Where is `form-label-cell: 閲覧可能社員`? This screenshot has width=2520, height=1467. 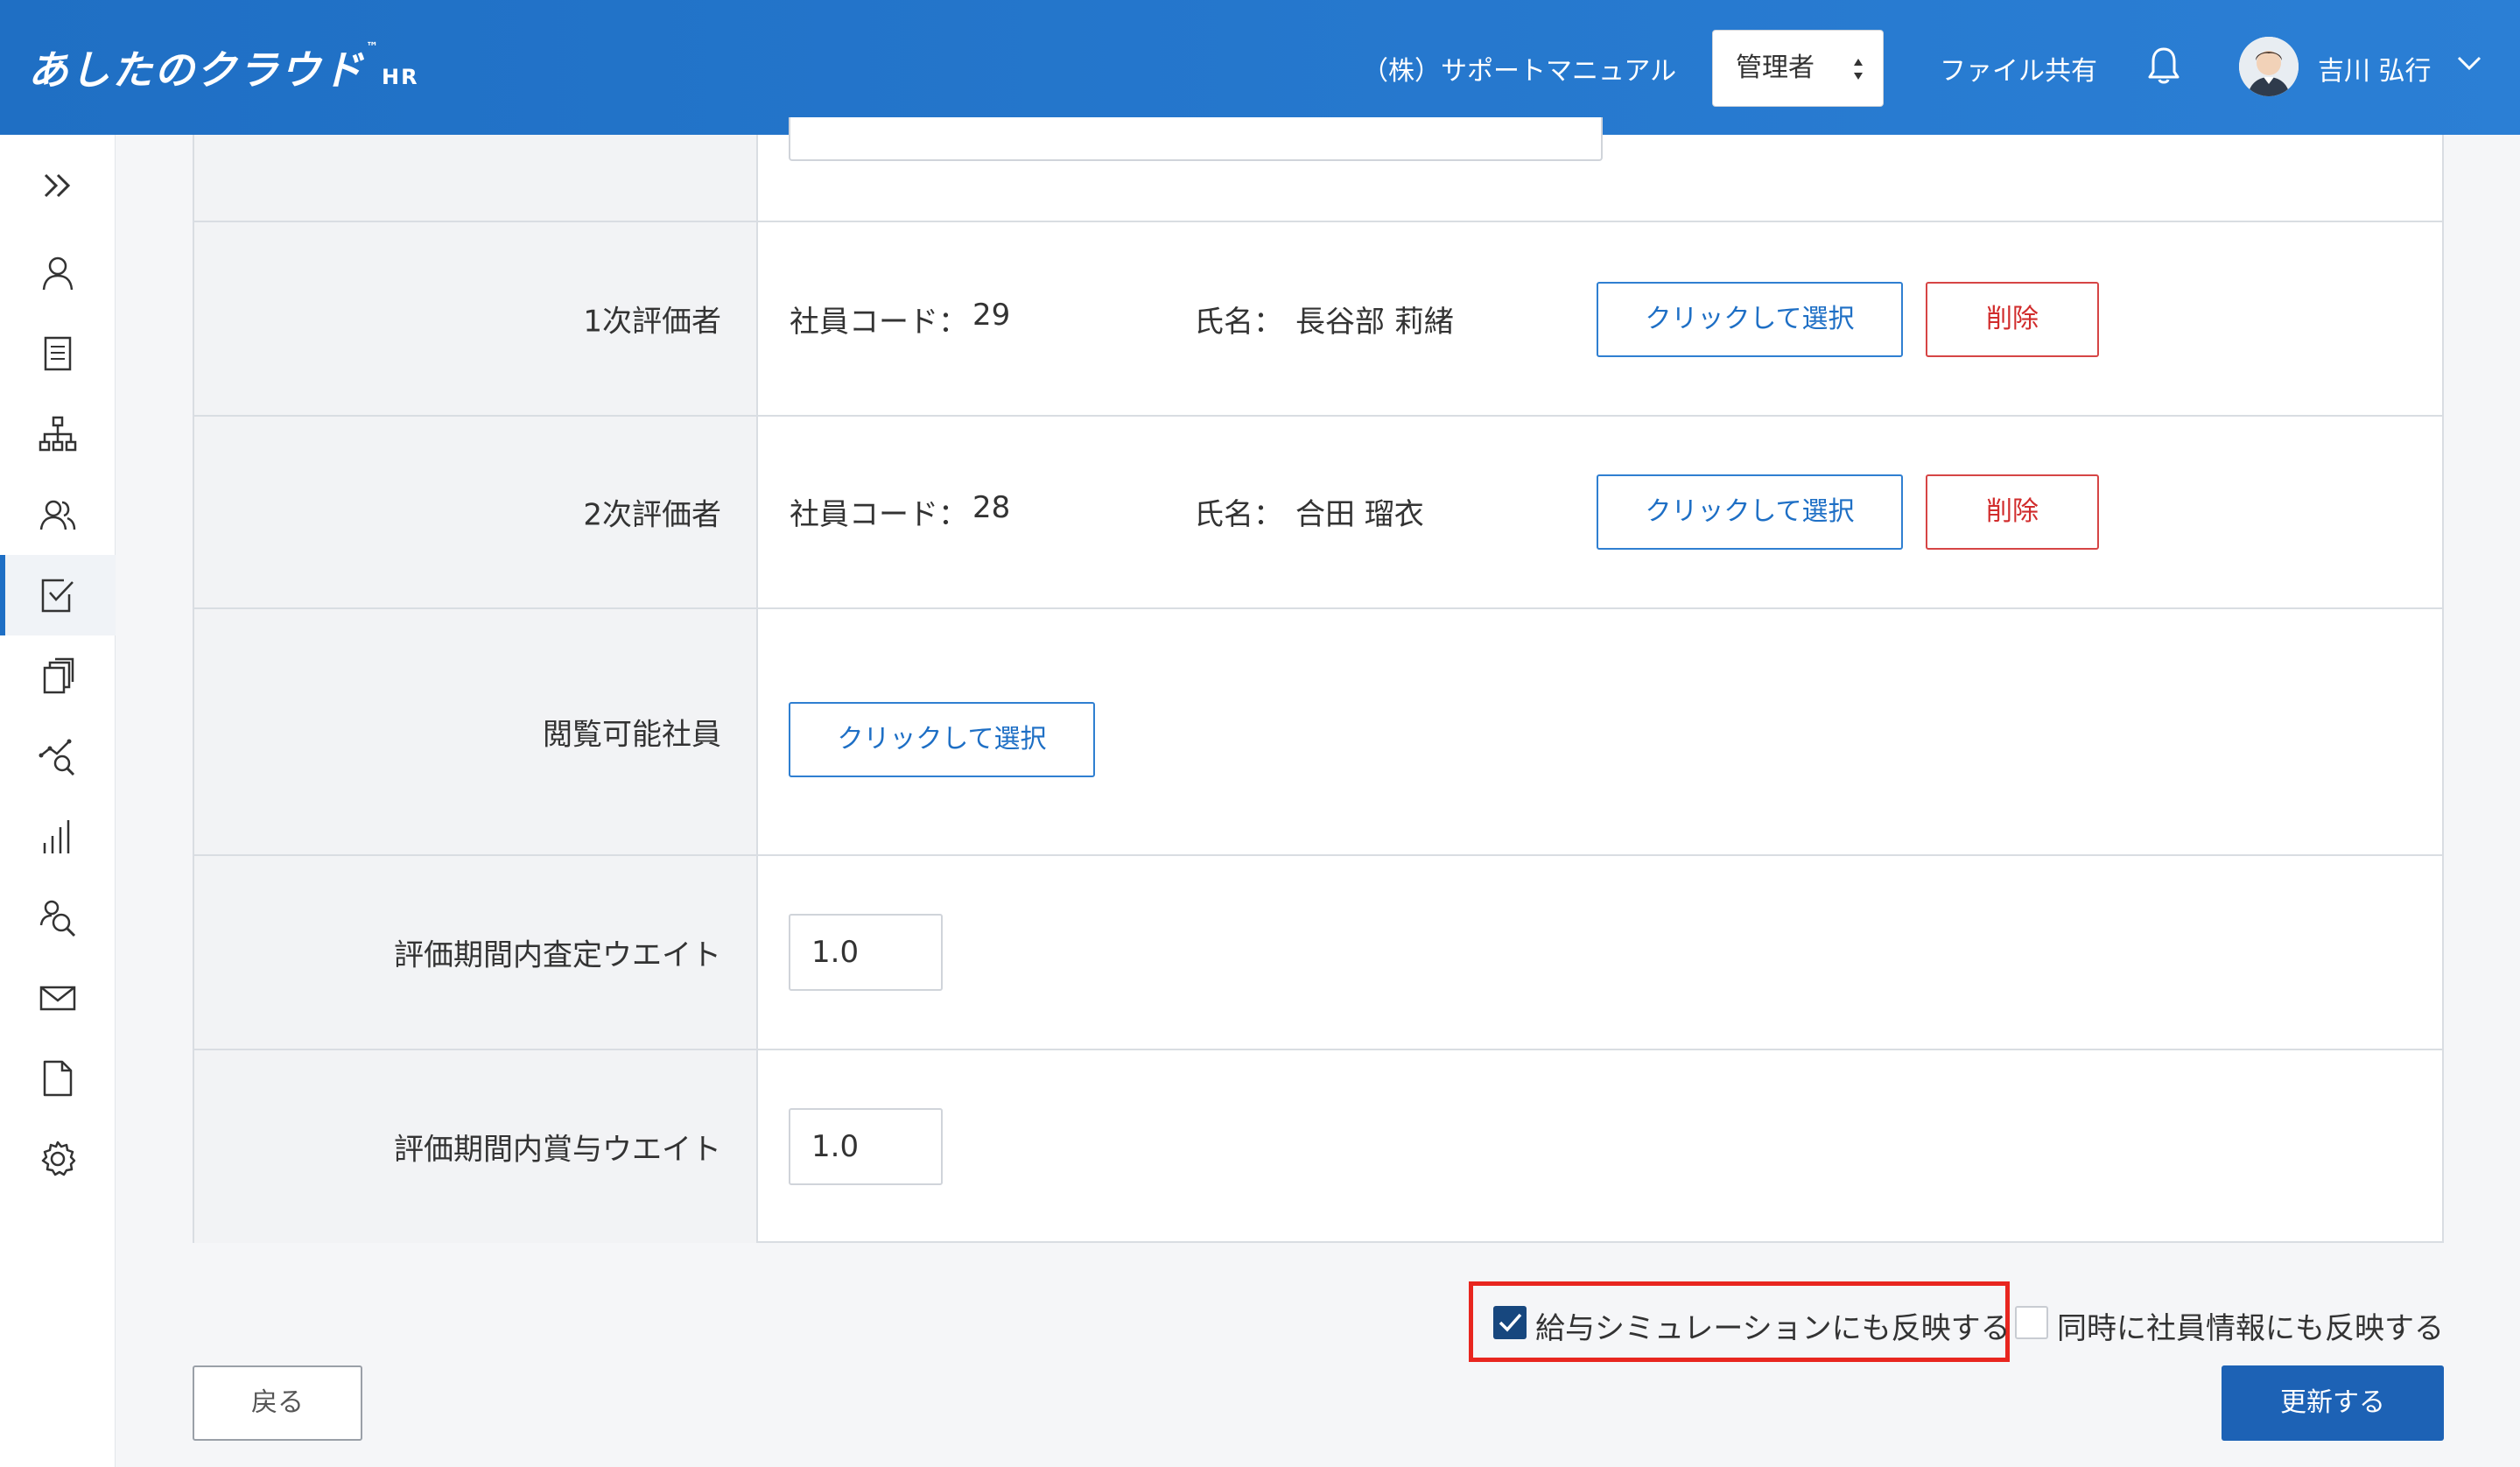 form-label-cell: 閲覧可能社員 is located at coordinates (476, 731).